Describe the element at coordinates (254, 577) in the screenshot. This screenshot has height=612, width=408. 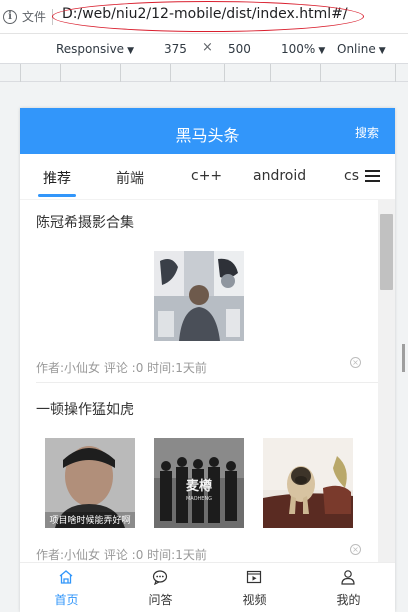
I see `video-icon` at that location.